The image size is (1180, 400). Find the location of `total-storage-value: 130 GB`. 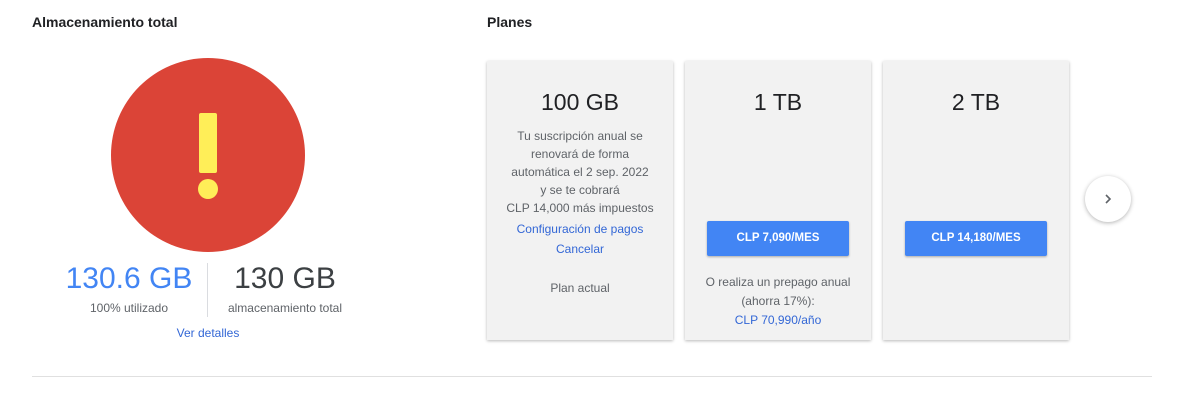

total-storage-value: 130 GB is located at coordinates (285, 278).